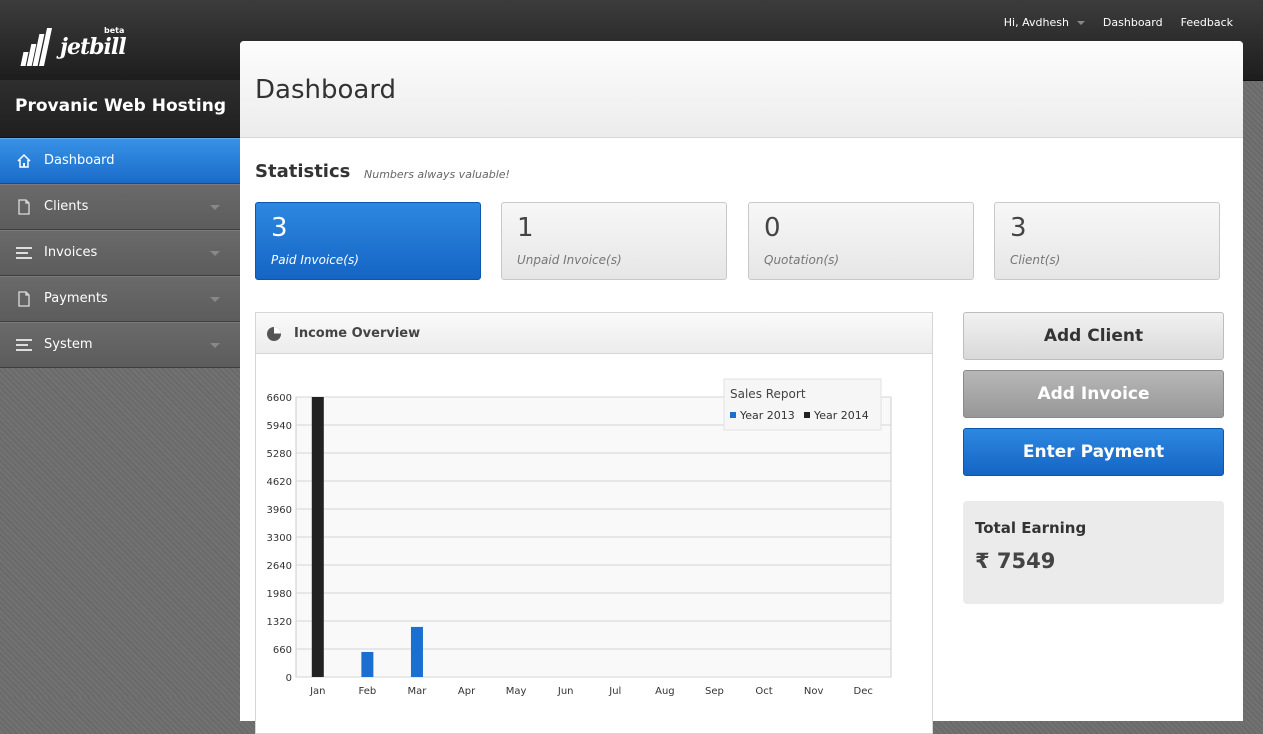  I want to click on y-tick-label: 1320, so click(279, 622).